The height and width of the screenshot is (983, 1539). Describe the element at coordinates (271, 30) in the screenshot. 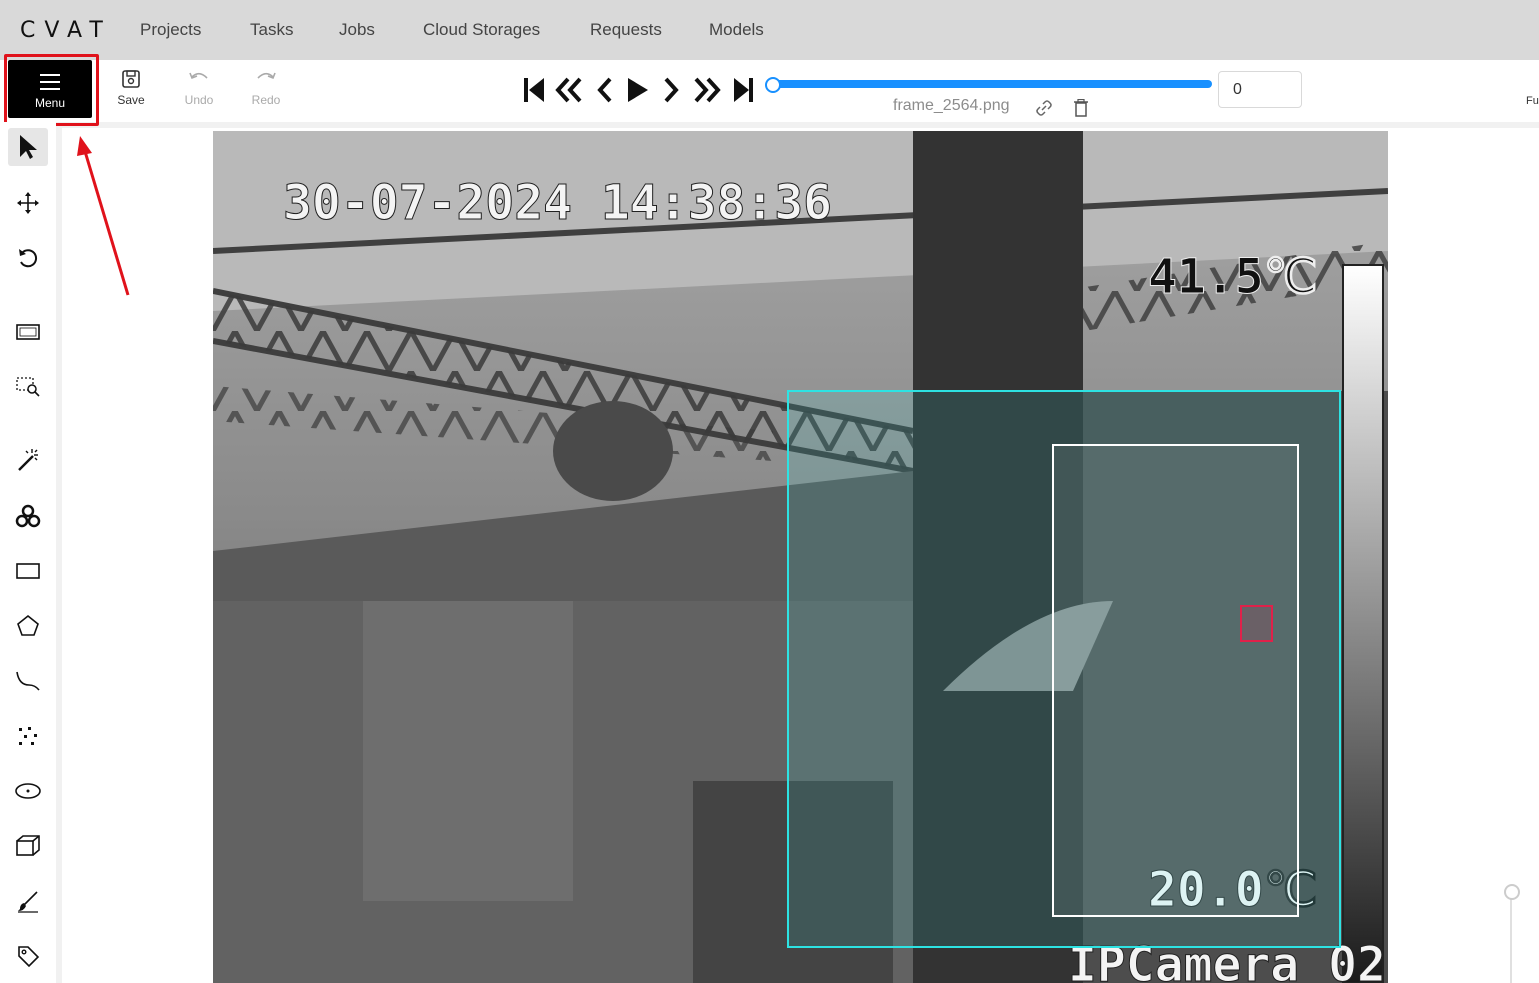

I see `nav-tasks: Tasks` at that location.